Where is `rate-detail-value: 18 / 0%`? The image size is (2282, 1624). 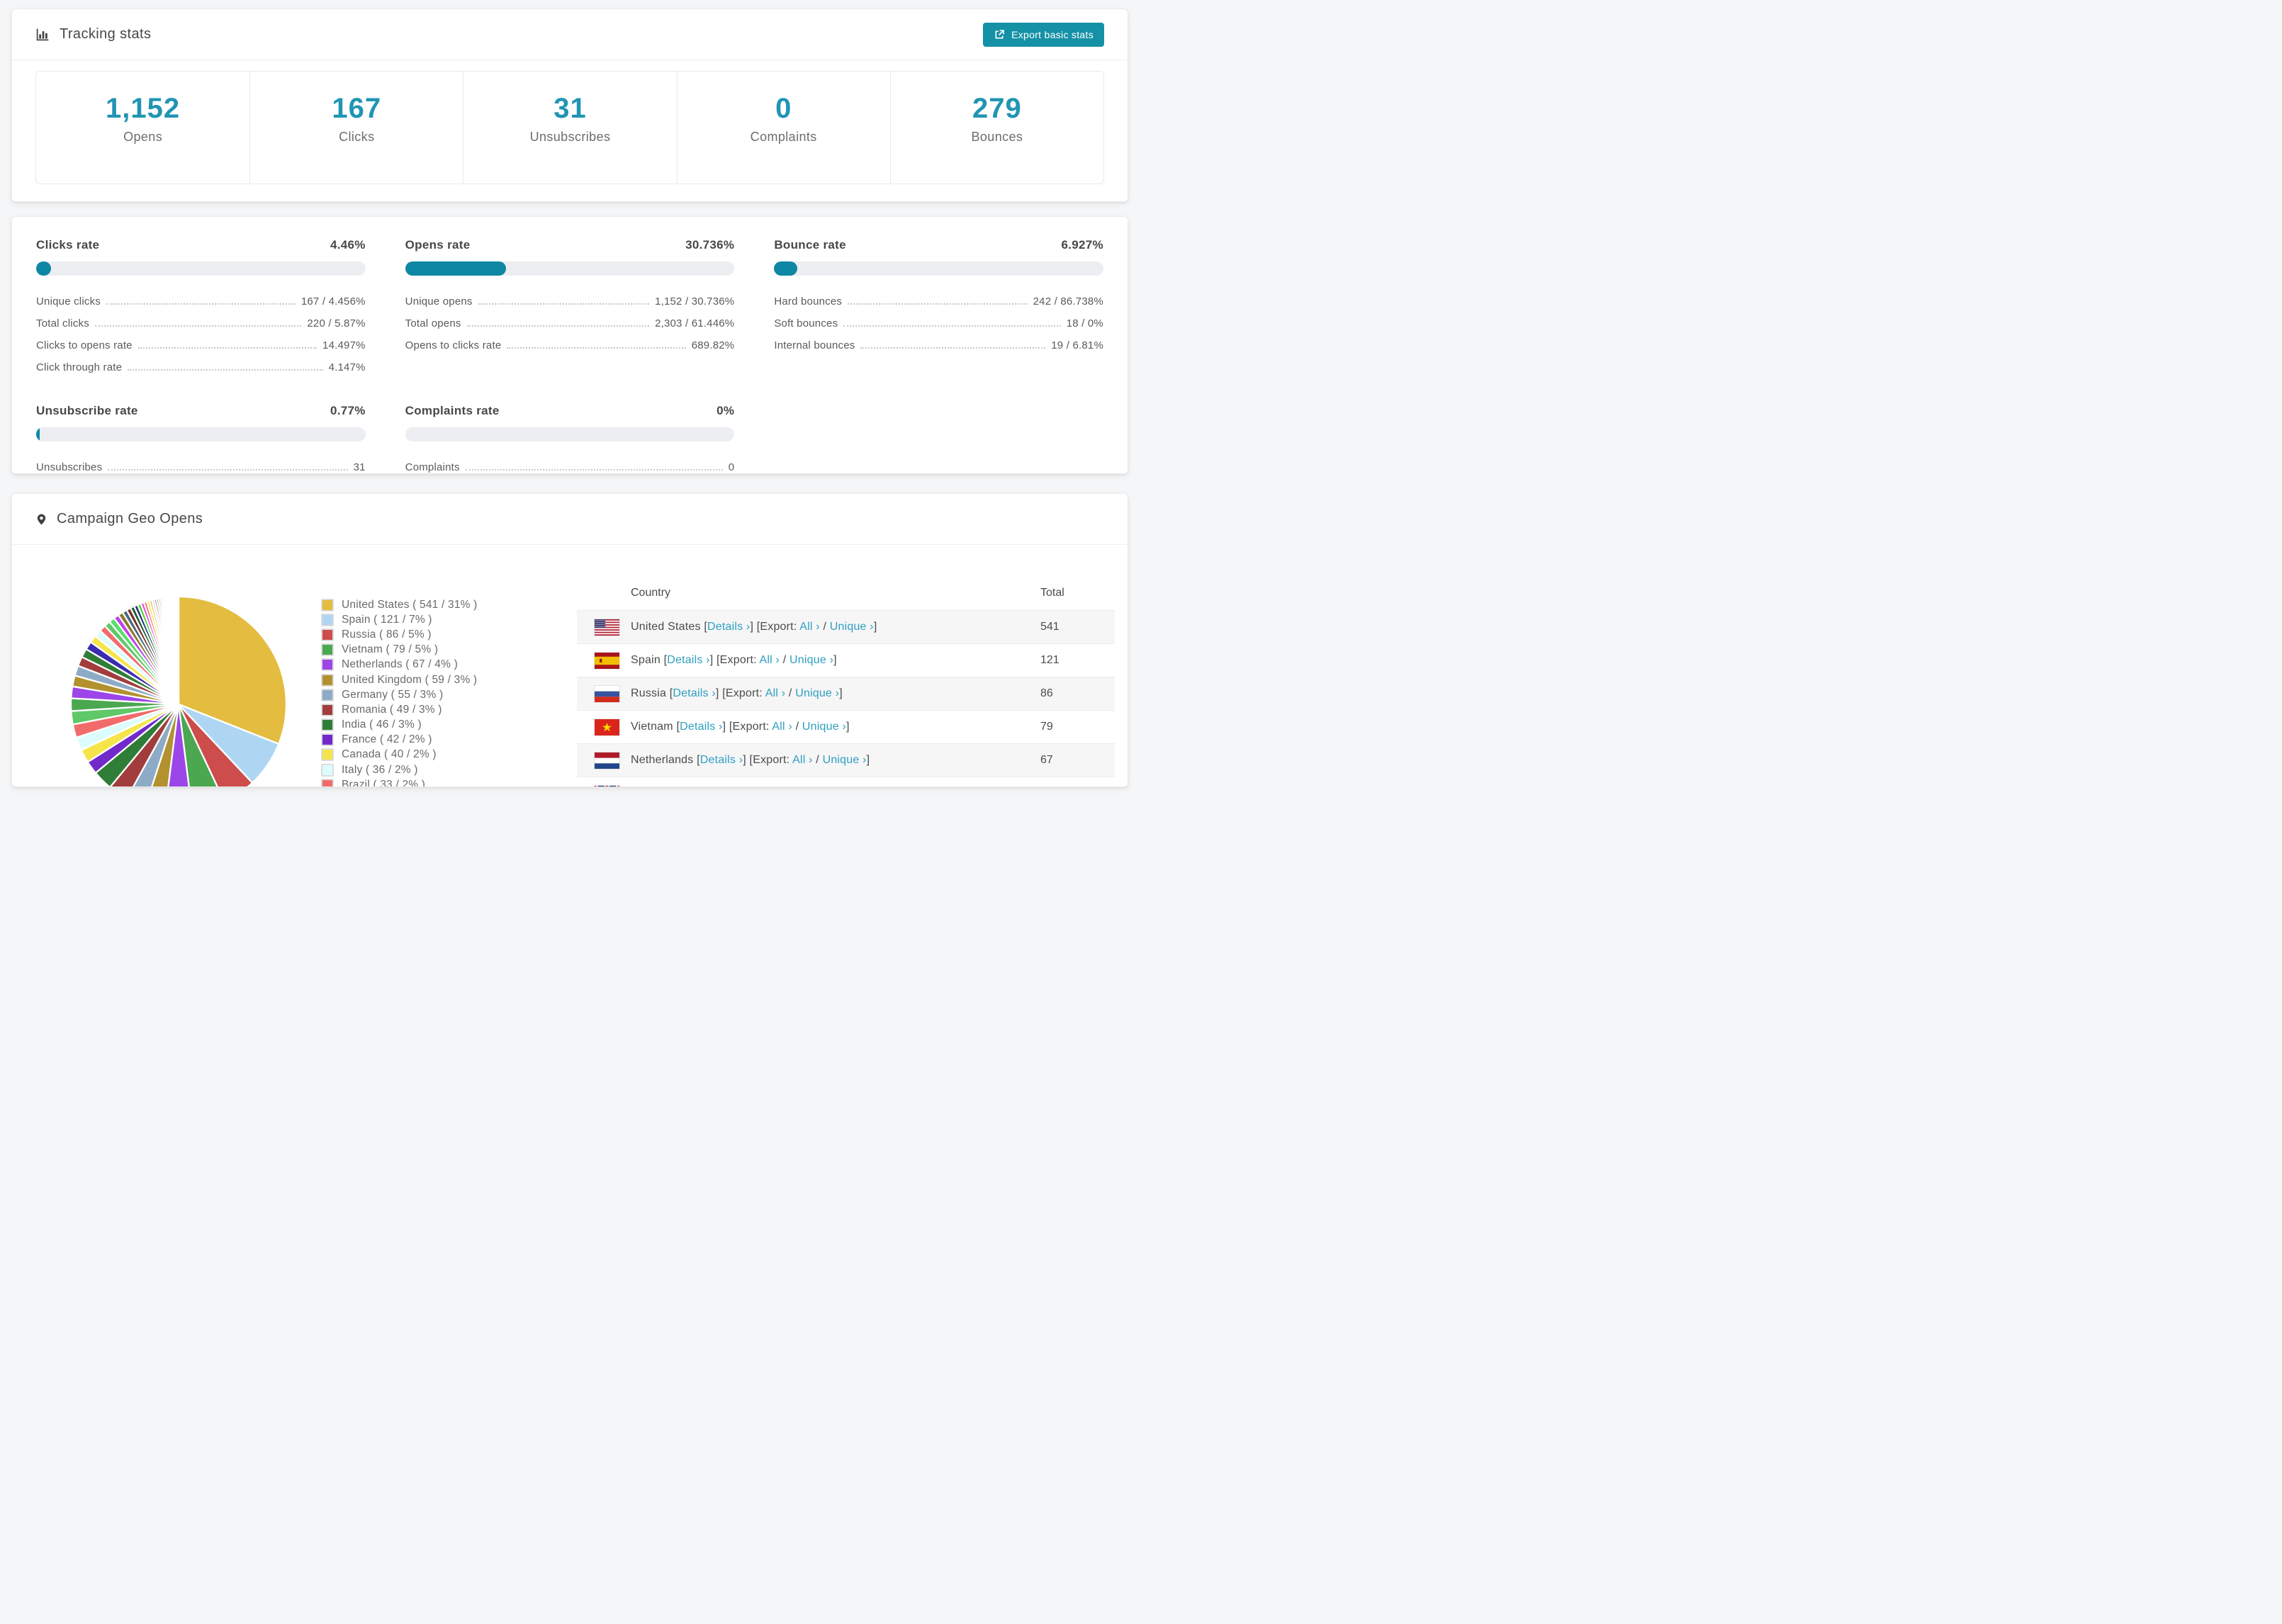 rate-detail-value: 18 / 0% is located at coordinates (1084, 323).